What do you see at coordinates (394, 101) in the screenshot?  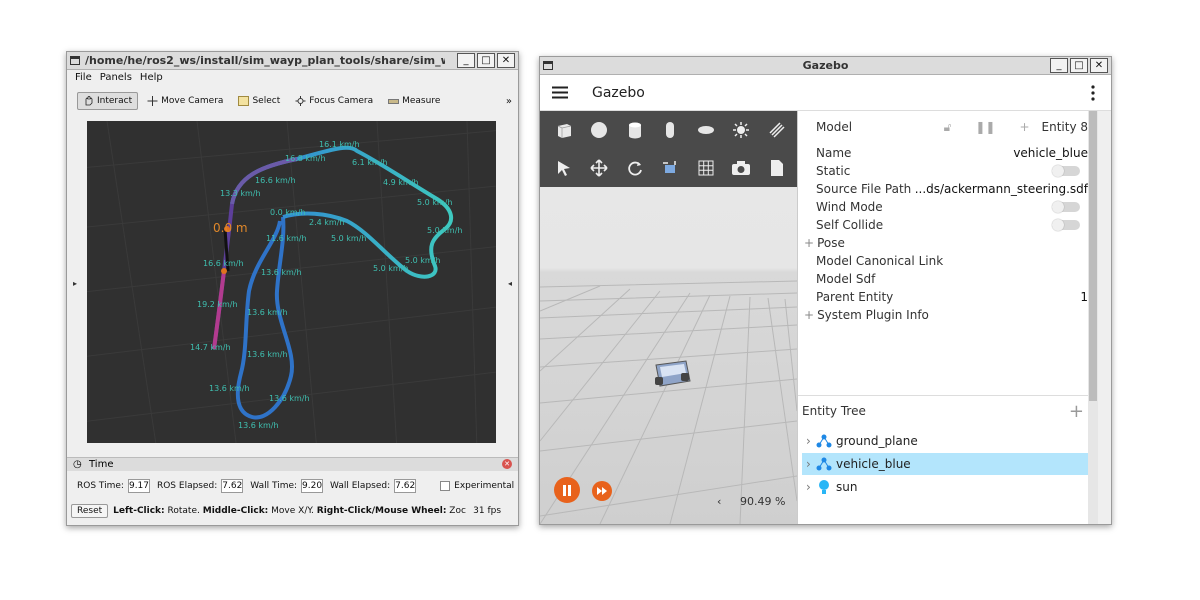 I see `ruler-icon` at bounding box center [394, 101].